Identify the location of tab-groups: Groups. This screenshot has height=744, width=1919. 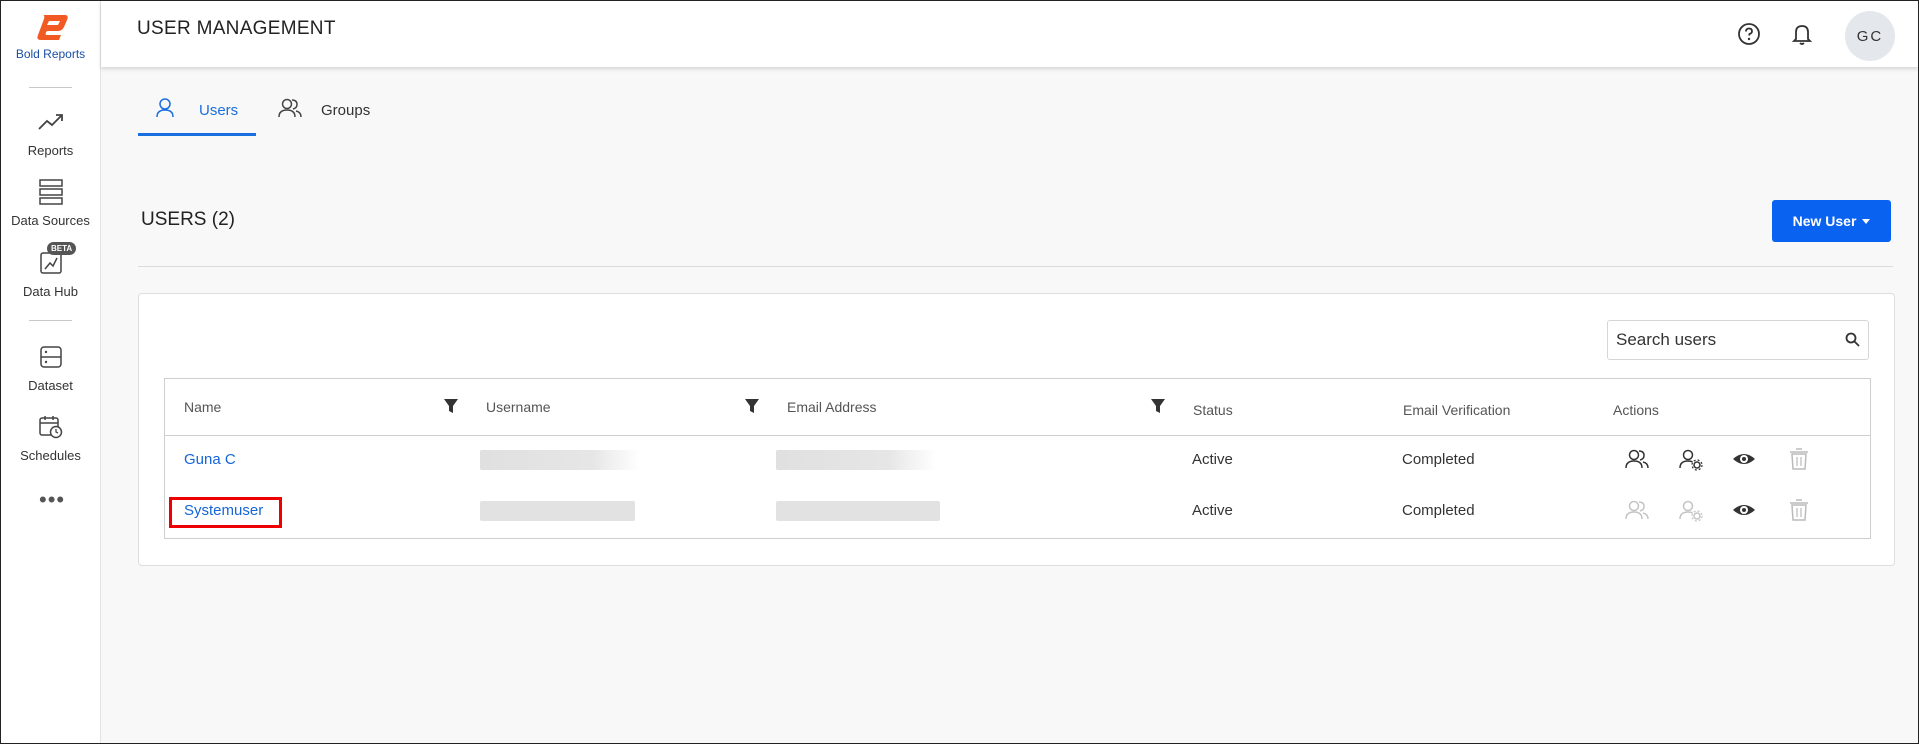
(326, 116).